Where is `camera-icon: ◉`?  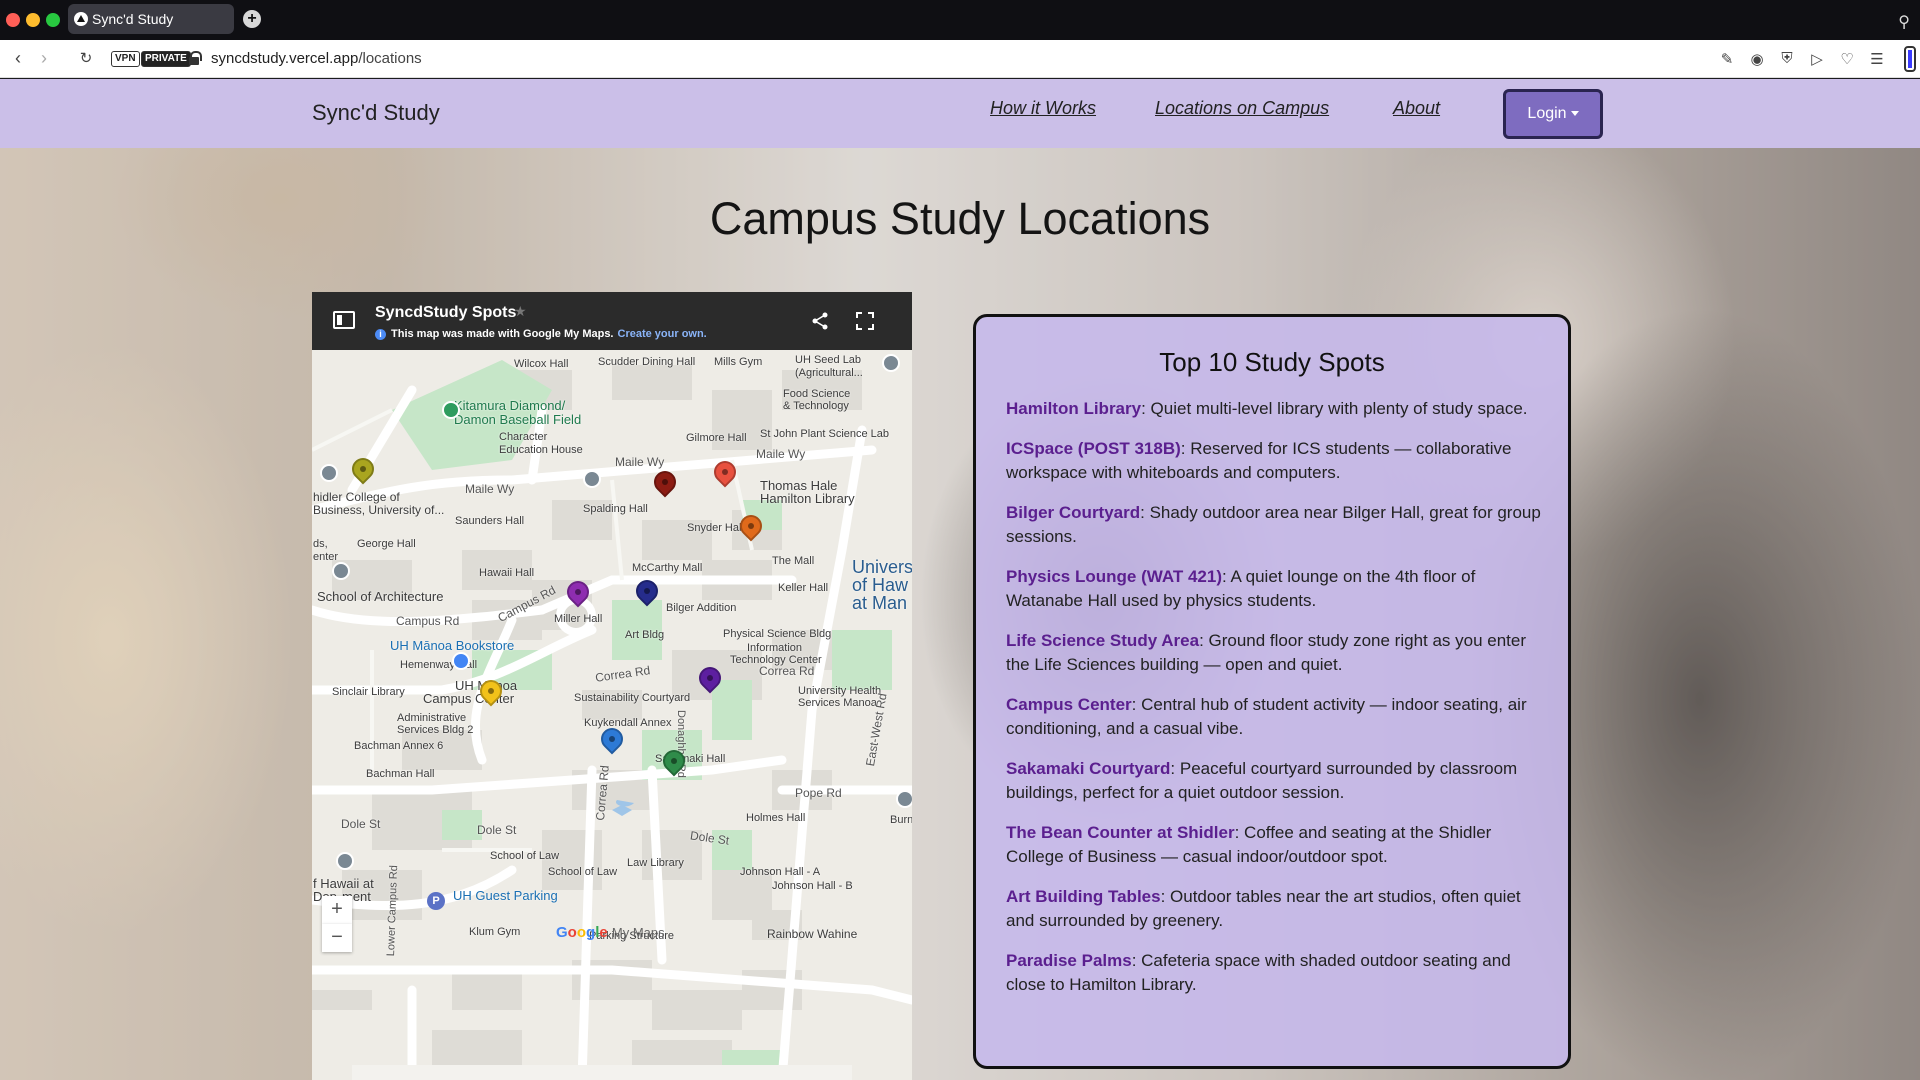
camera-icon: ◉ is located at coordinates (1757, 59).